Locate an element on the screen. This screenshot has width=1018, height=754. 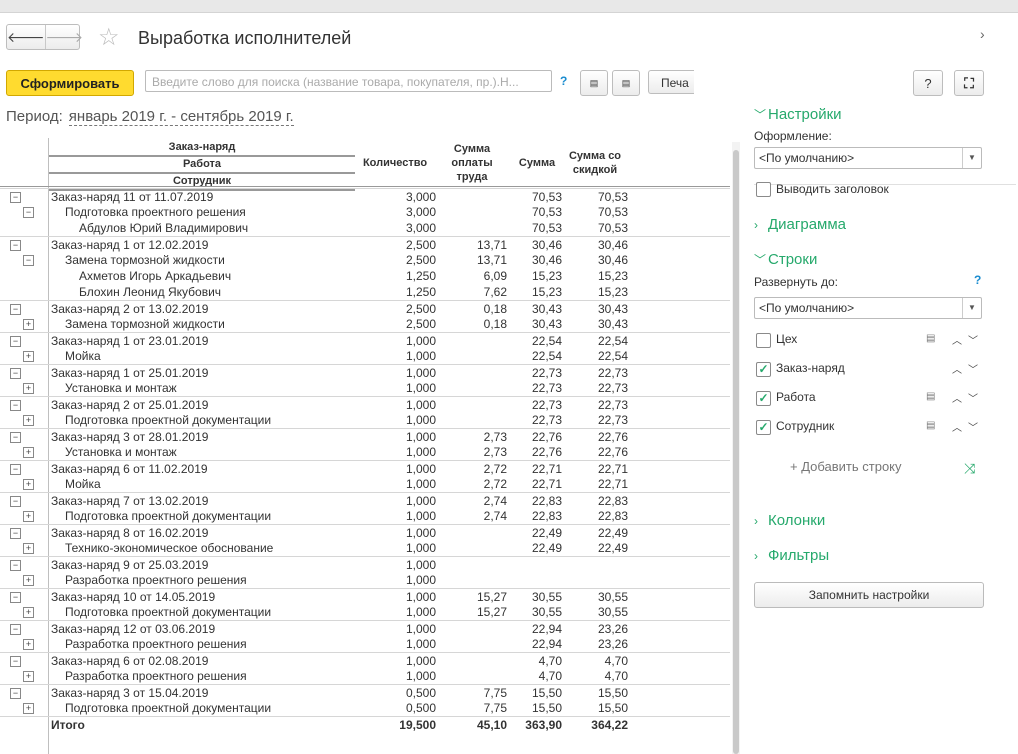
section-filters: › Фильтры is located at coordinates (791, 555).